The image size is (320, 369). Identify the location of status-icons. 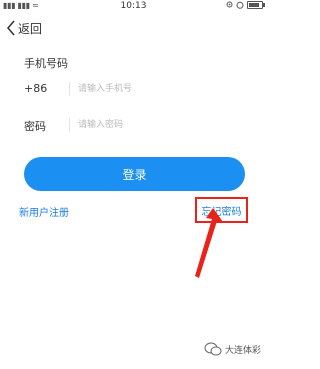
(245, 5).